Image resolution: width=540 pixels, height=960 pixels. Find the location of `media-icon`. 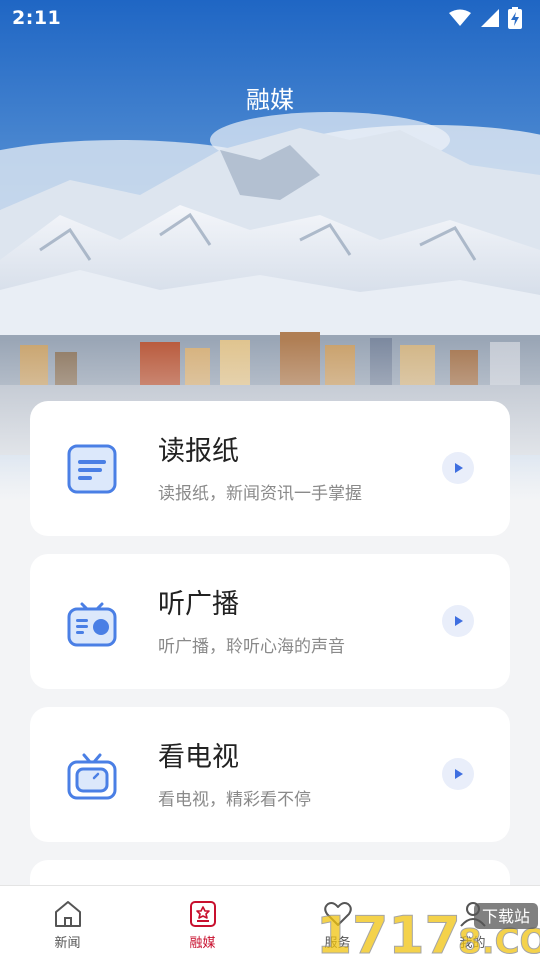

media-icon is located at coordinates (202, 914).